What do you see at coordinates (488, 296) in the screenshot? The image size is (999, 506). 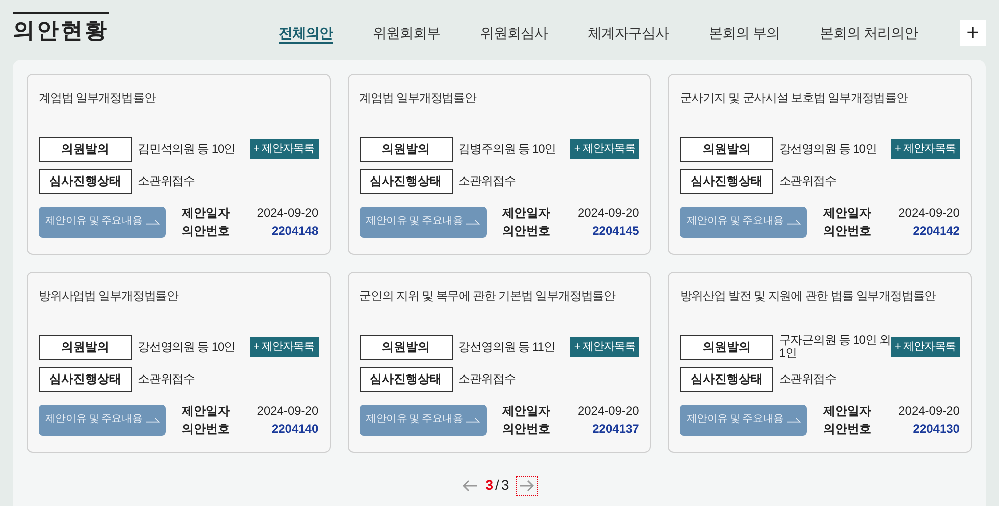 I see `bill-title: 군인의 지위 및 복무에 관한 기본법 일부개정법률안` at bounding box center [488, 296].